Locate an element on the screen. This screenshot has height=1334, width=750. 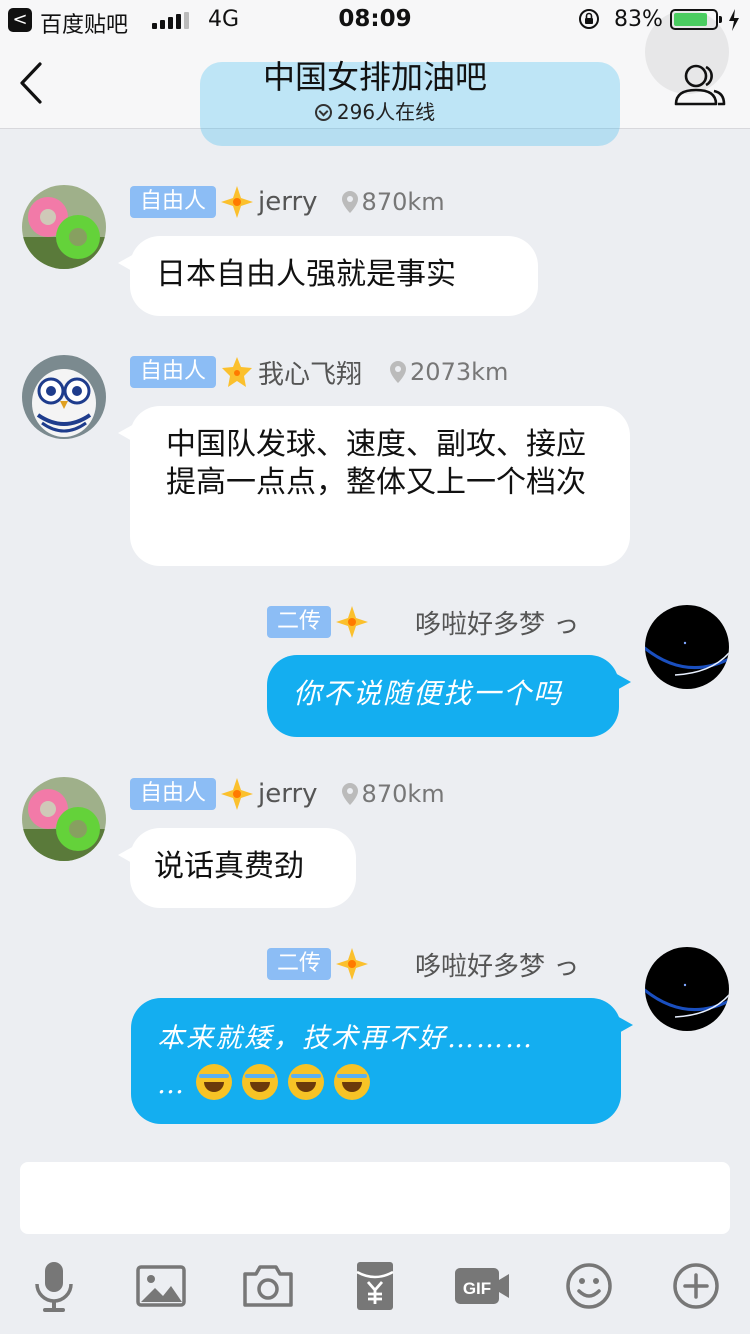
plus-icon is located at coordinates (696, 1286).